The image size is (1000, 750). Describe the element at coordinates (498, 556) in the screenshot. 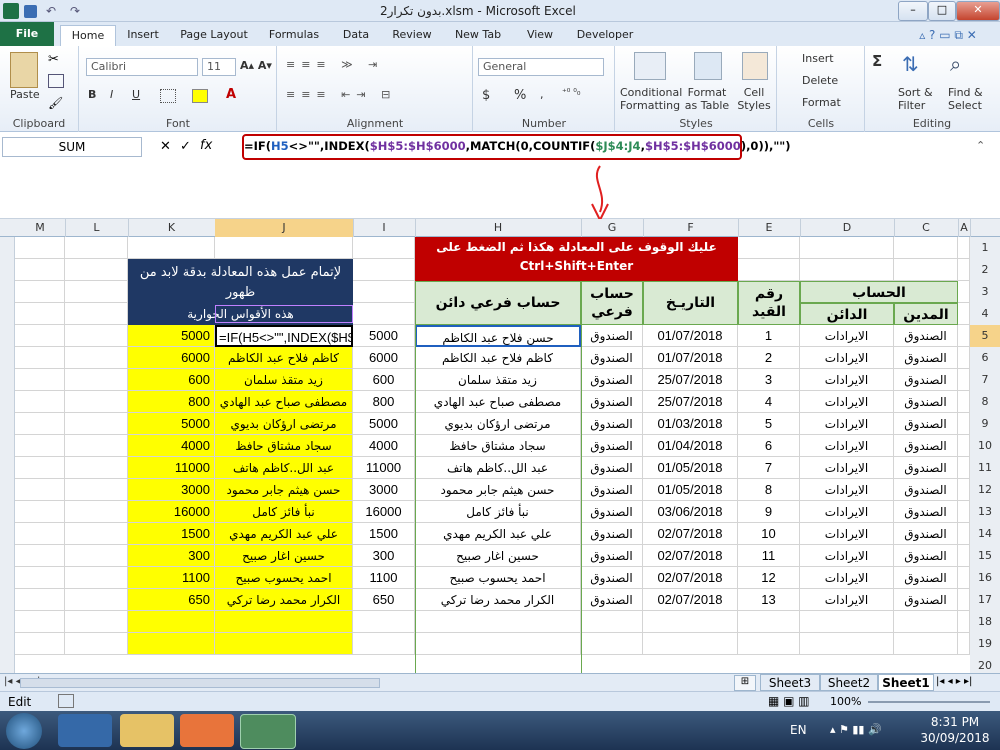

I see `cell-sub-credit-name: حسين اغار صبيح` at that location.